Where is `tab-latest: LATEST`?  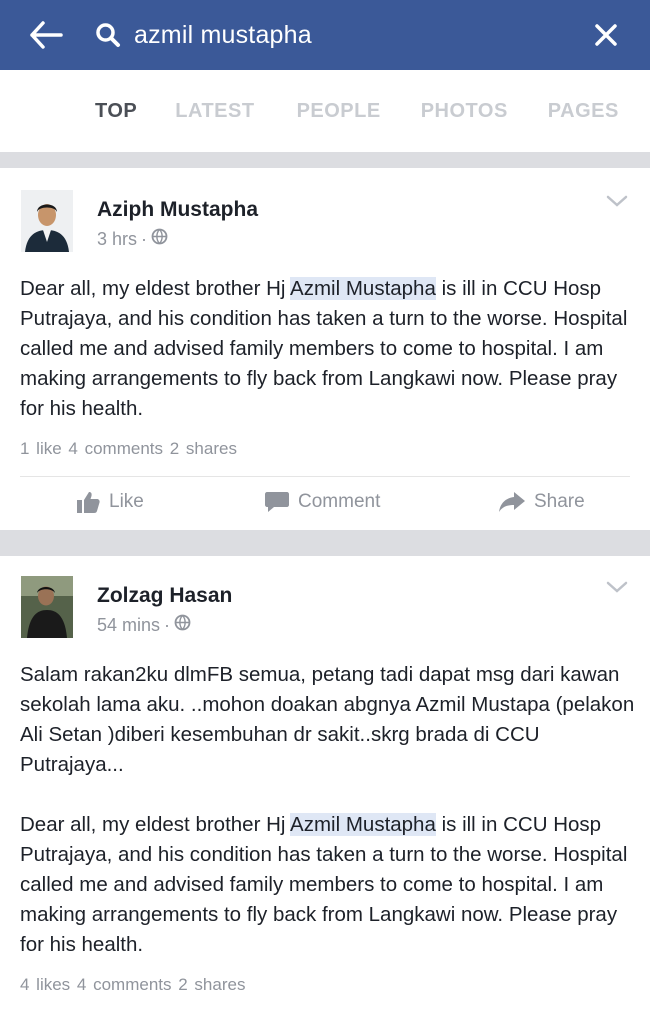
tab-latest: LATEST is located at coordinates (214, 111).